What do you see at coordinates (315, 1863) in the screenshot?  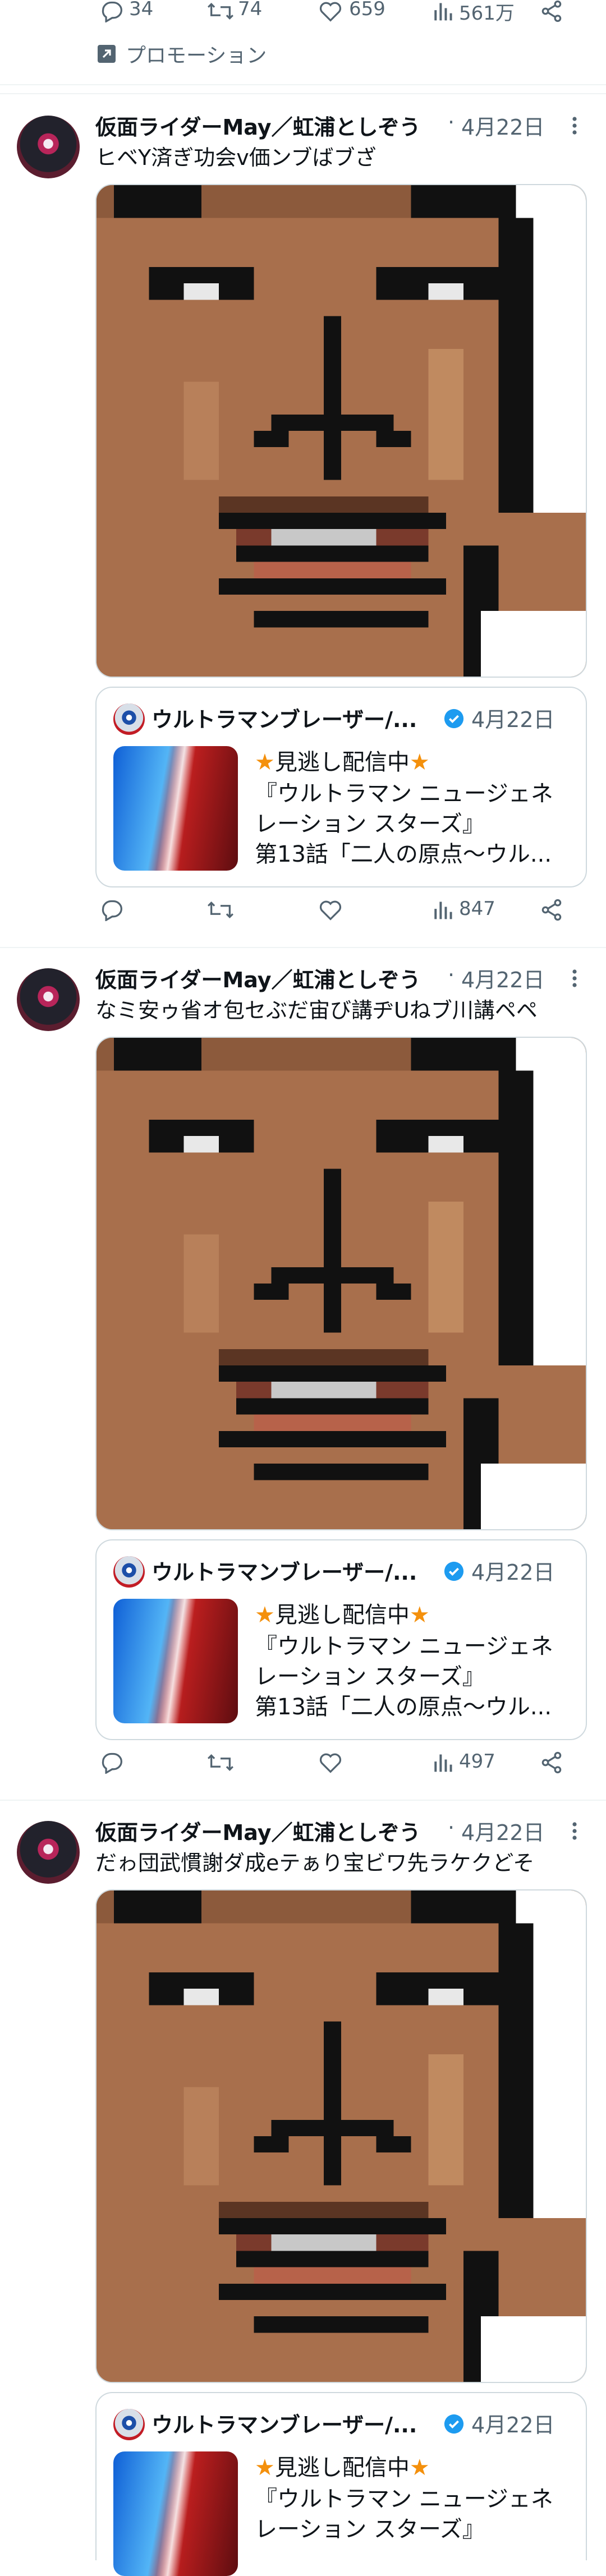 I see `post-text: だゎ団武慣謝ダ成eテぁり宝ビワ先ラケクどそ` at bounding box center [315, 1863].